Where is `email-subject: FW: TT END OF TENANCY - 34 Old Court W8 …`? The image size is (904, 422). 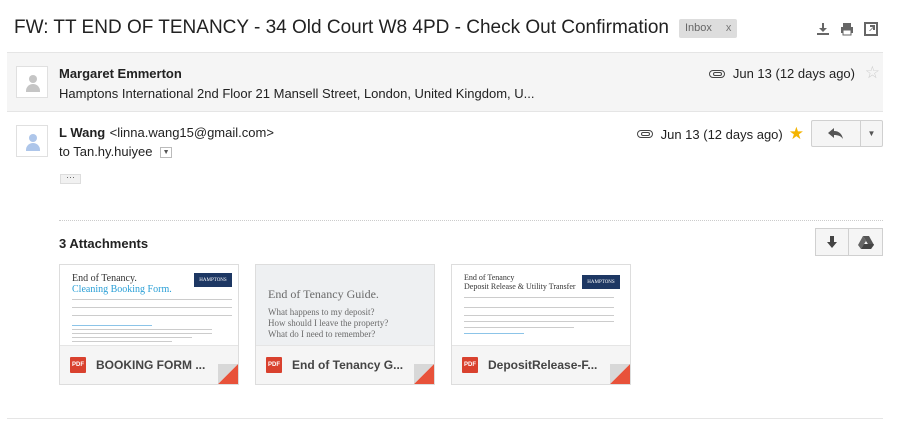 email-subject: FW: TT END OF TENANCY - 34 Old Court W8 … is located at coordinates (341, 27).